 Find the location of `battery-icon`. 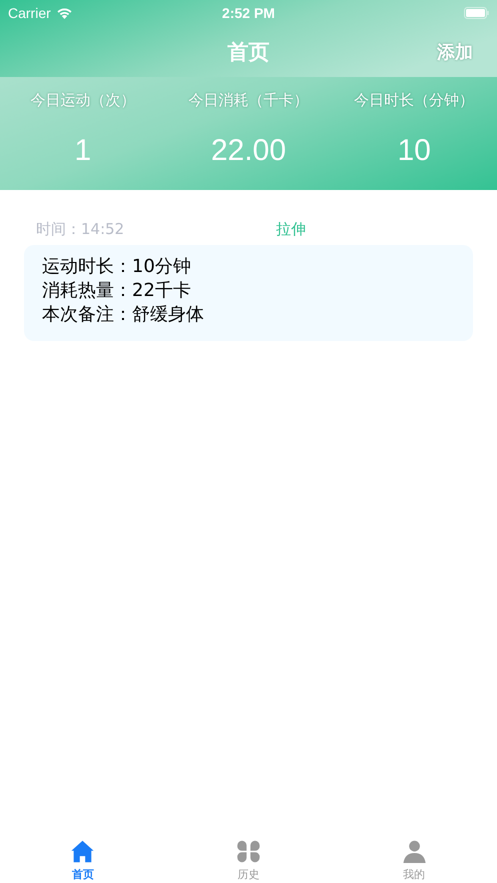

battery-icon is located at coordinates (476, 13).